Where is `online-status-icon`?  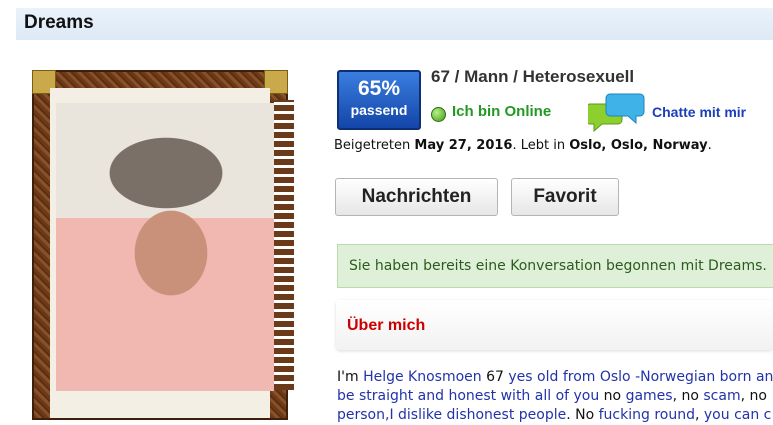 online-status-icon is located at coordinates (438, 114).